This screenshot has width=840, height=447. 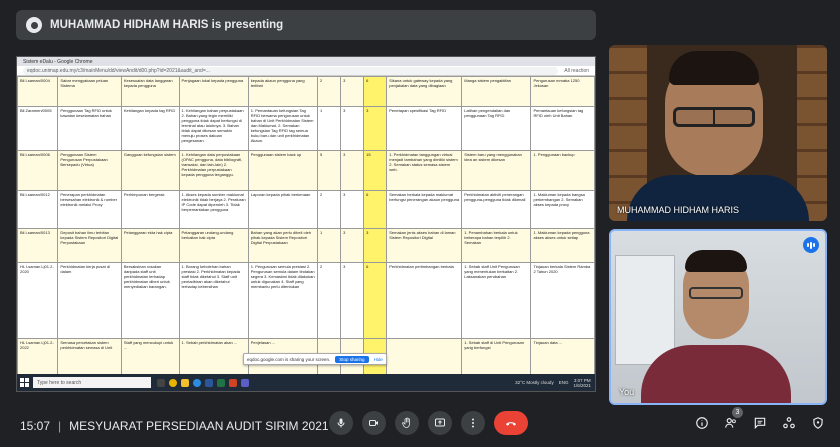 I want to click on language-indicator: ENG, so click(x=564, y=382).